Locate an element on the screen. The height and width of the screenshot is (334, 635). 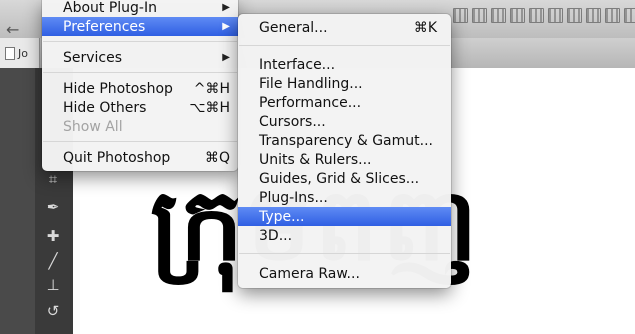
distribute-top-icon is located at coordinates (574, 15).